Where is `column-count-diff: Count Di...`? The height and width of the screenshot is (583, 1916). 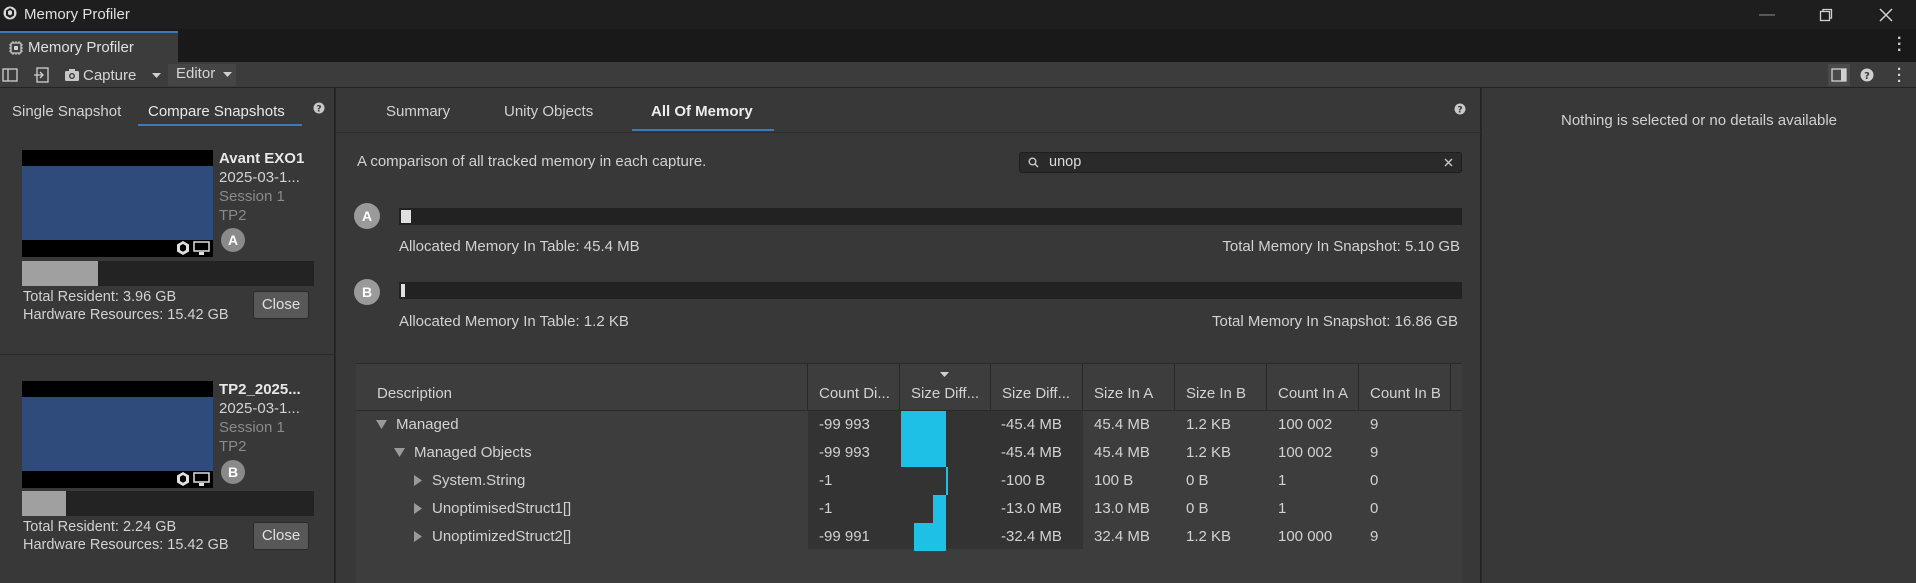
column-count-diff: Count Di... is located at coordinates (854, 387).